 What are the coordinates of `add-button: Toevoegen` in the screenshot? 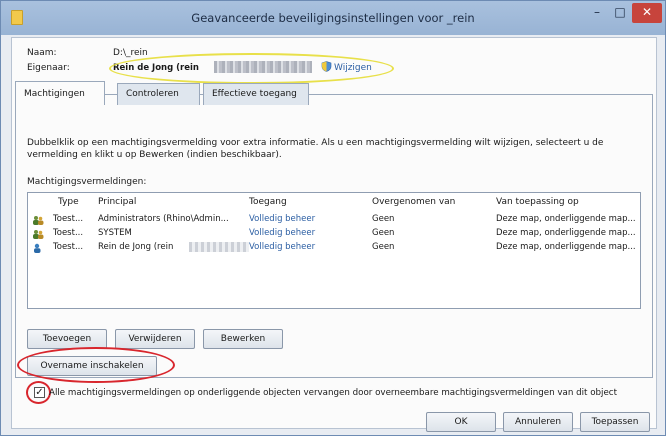 It's located at (67, 339).